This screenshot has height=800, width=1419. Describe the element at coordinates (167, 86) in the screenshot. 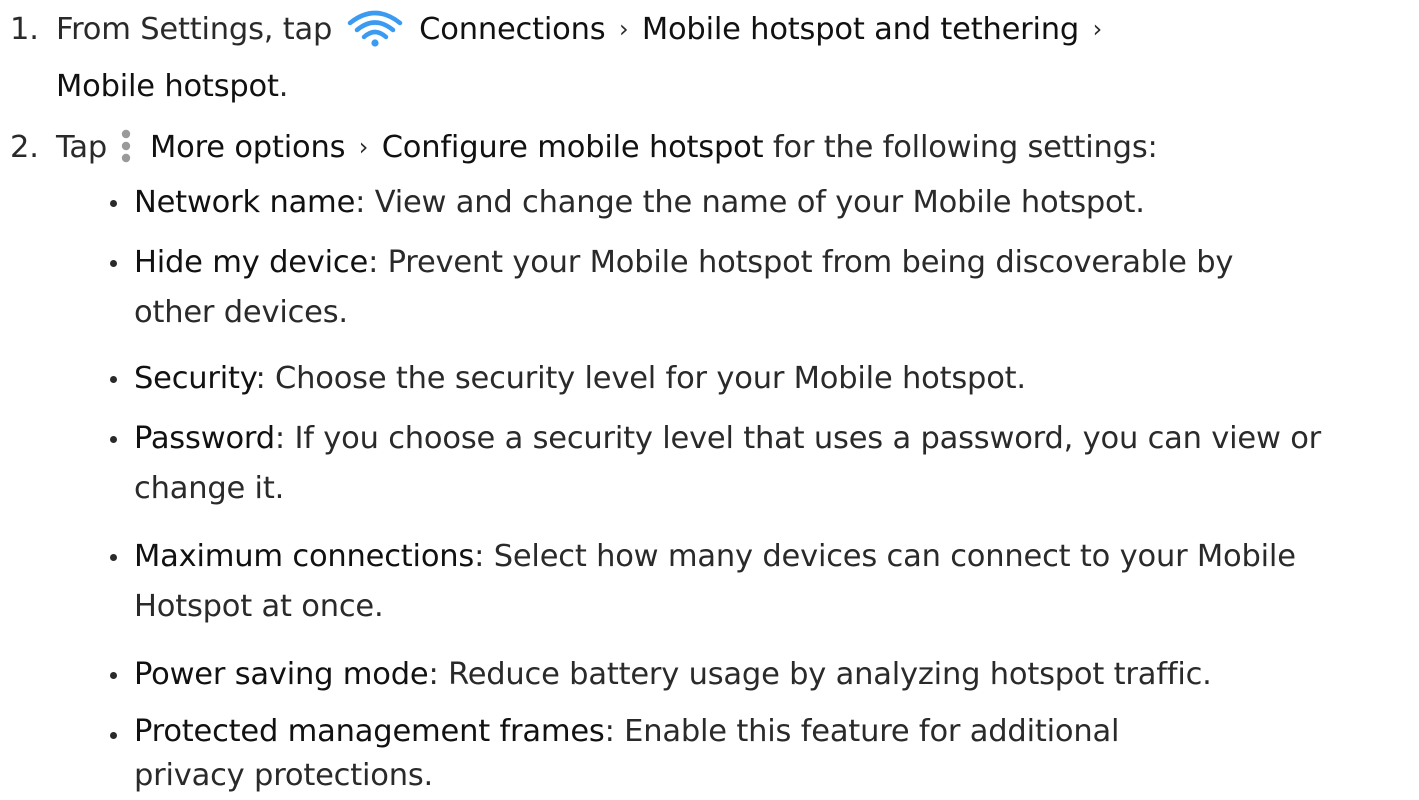

I see `mobile-hotspot-link: Mobile hotspot` at that location.